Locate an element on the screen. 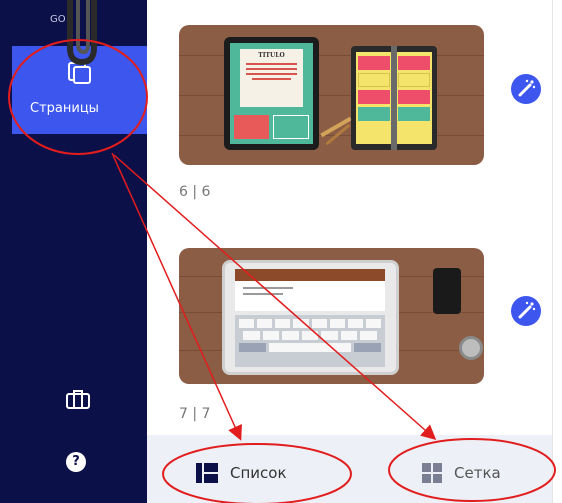  tablet-mockup: TITULO is located at coordinates (271, 93).